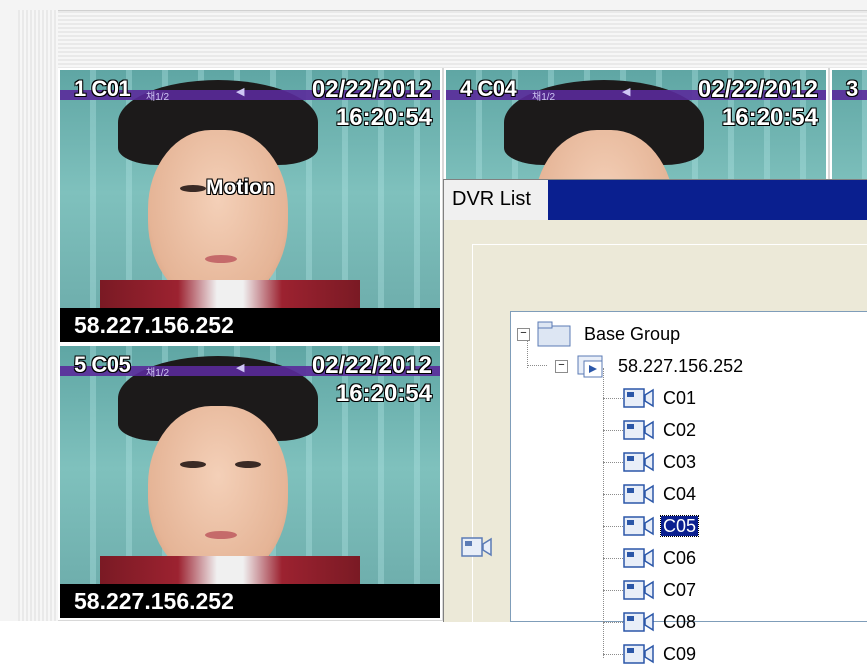 This screenshot has height=669, width=867. What do you see at coordinates (491, 199) in the screenshot?
I see `dialog-title: DVR List` at bounding box center [491, 199].